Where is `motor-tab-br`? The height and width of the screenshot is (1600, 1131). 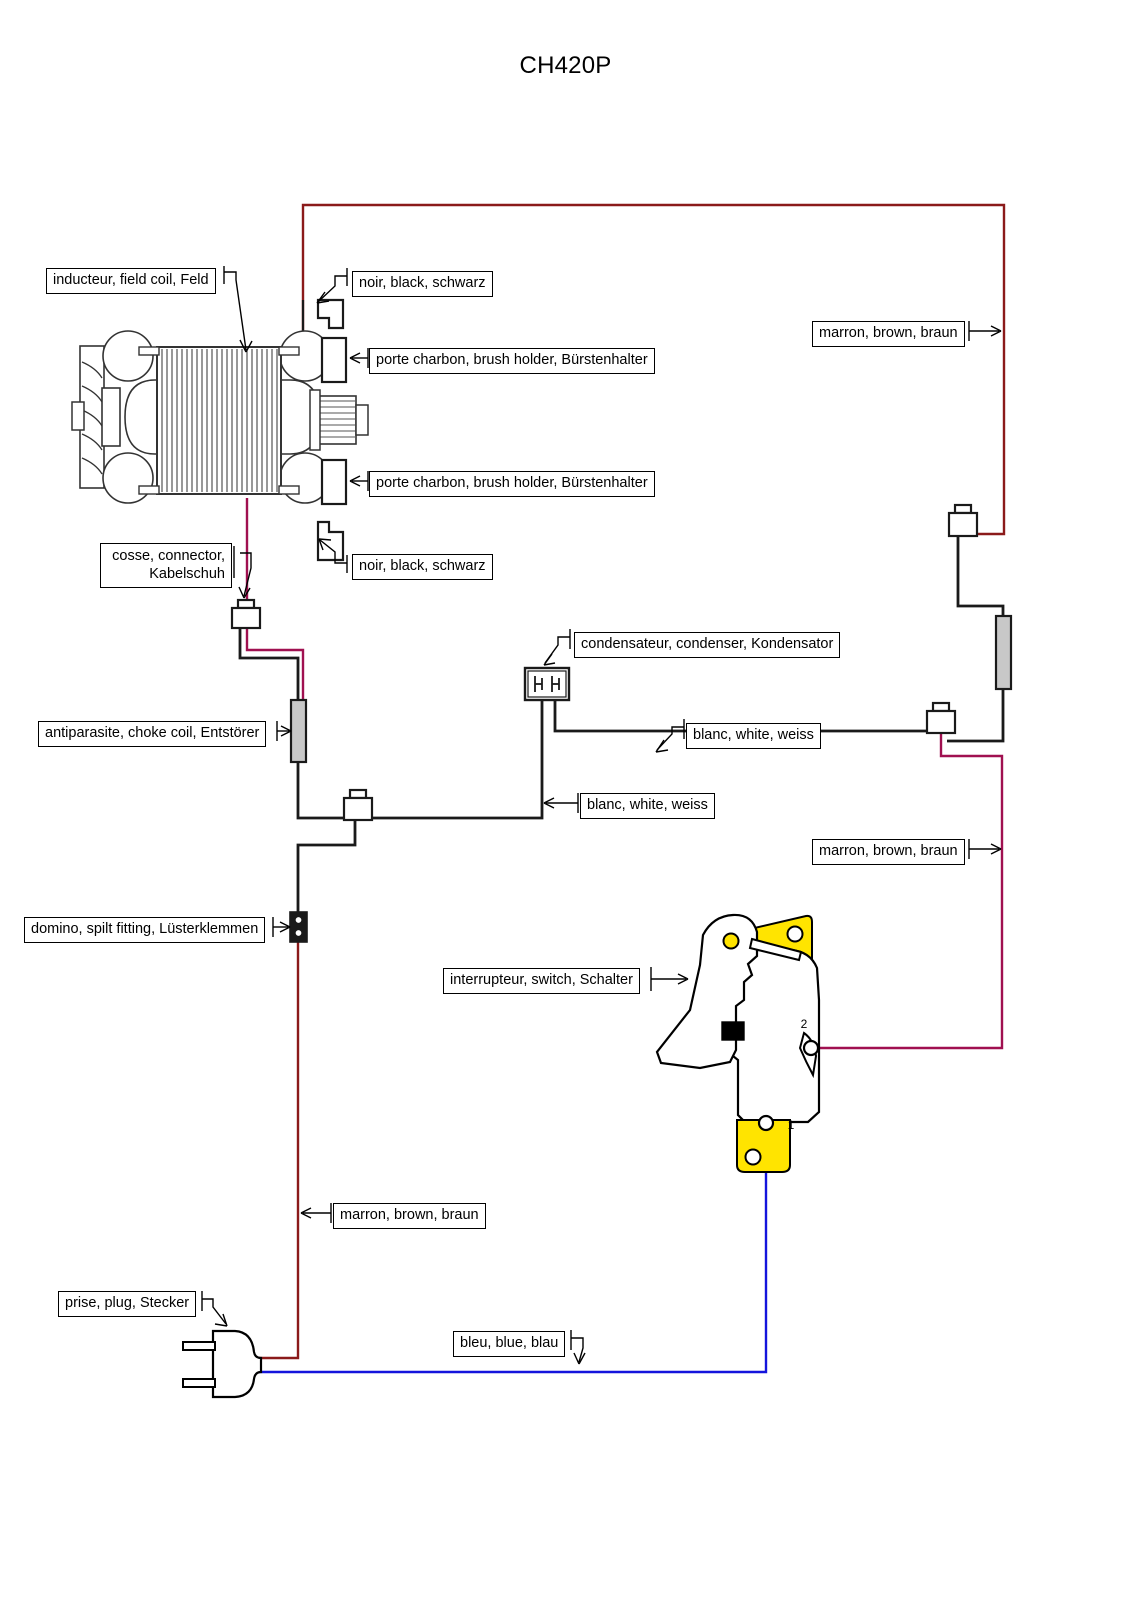
motor-tab-br is located at coordinates (289, 490).